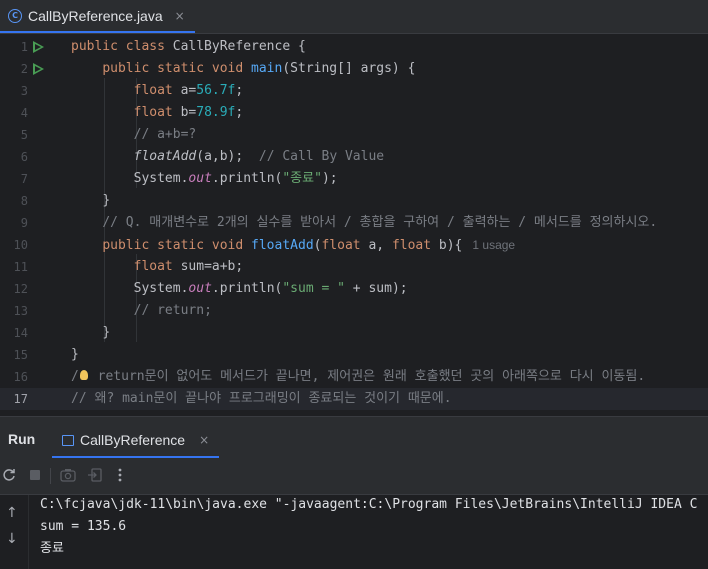 The width and height of the screenshot is (708, 569). I want to click on code-line-3: 3 float a=56.7f;, so click(354, 91).